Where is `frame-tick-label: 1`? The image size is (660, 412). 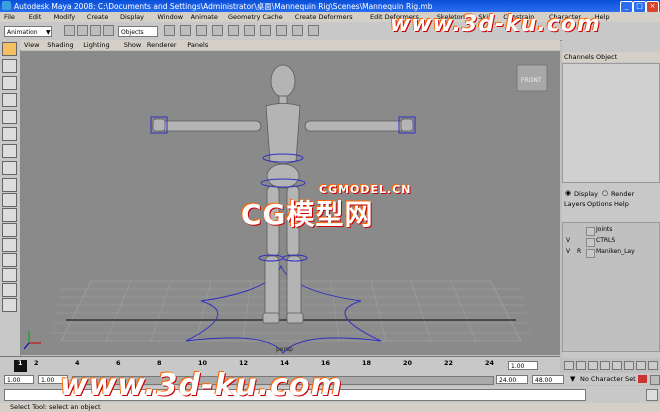 frame-tick-label: 1 is located at coordinates (20, 363).